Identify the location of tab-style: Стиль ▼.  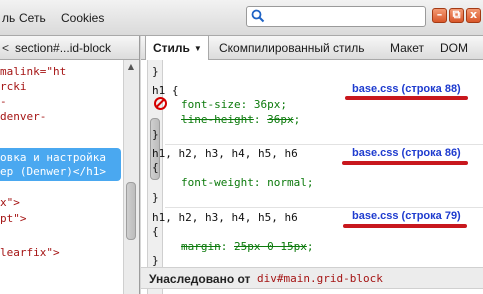
(177, 48).